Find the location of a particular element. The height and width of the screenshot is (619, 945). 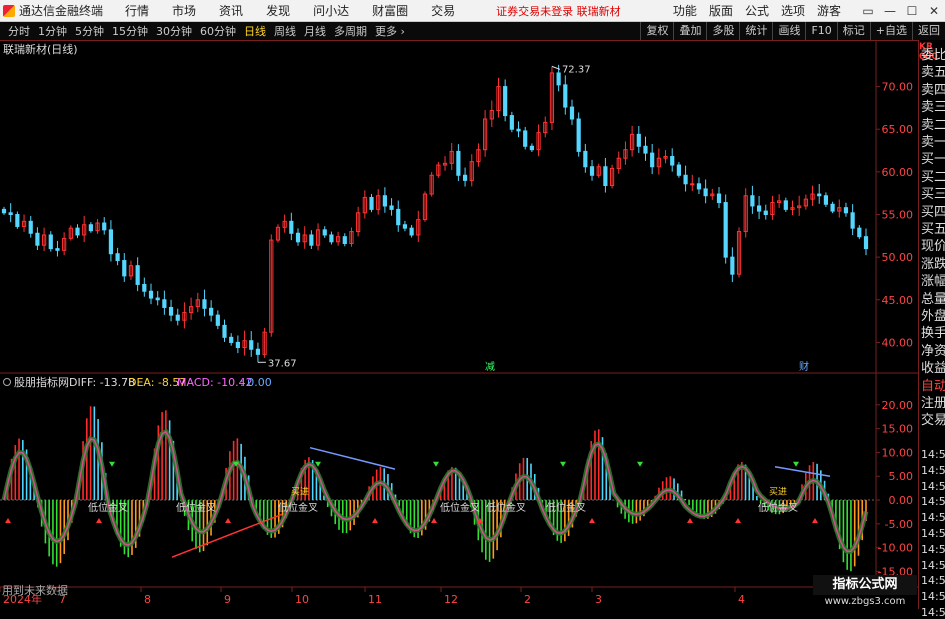

buy-label-0: 买进 is located at coordinates (300, 491).